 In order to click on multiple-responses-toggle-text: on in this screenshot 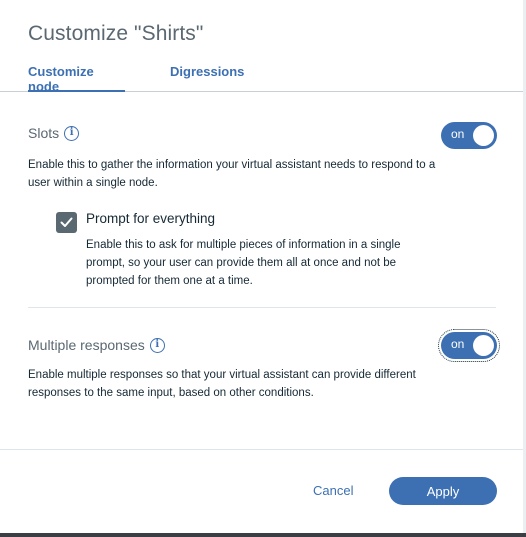, I will do `click(458, 344)`.